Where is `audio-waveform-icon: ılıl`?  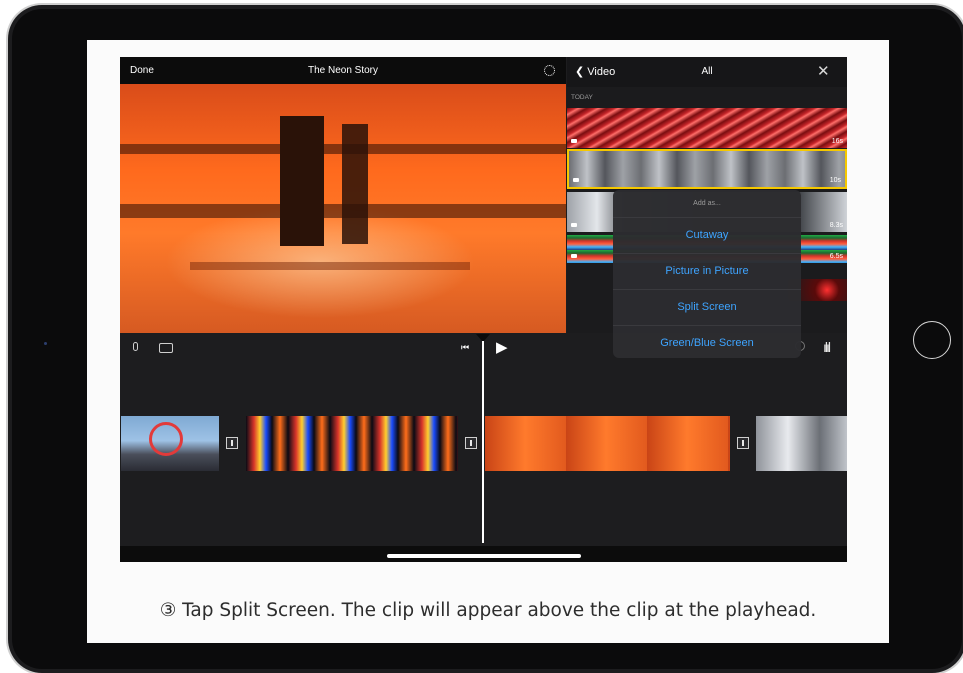
audio-waveform-icon: ılıl is located at coordinates (827, 347).